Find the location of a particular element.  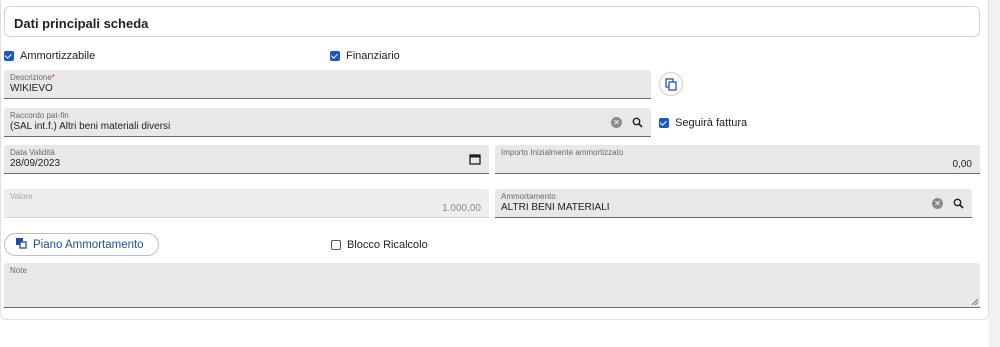

importo-label: Importo Inizialmente ammortizzato is located at coordinates (562, 152).